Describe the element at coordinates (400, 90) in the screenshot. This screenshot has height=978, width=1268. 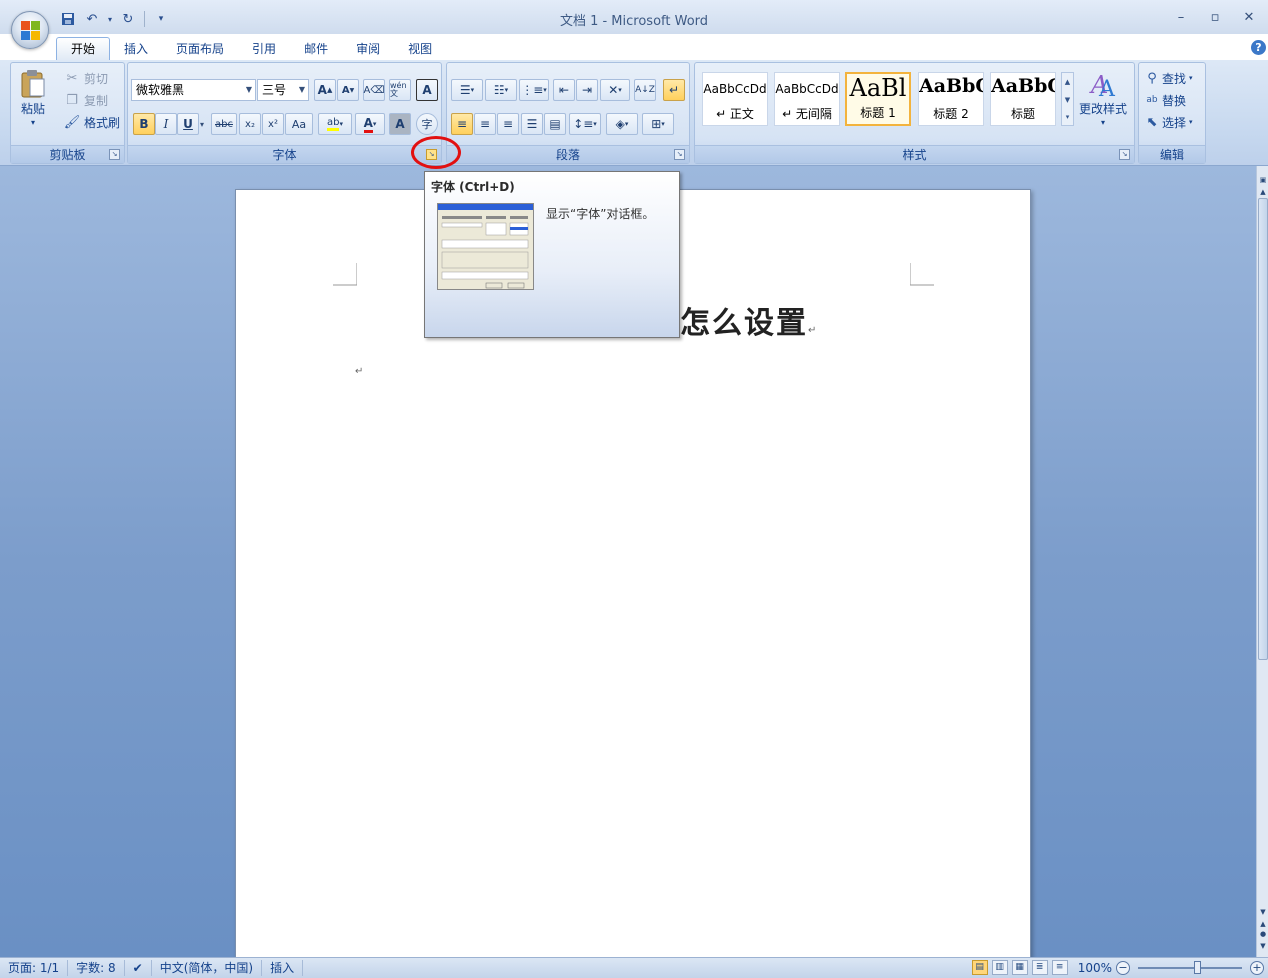
I see `phonetic-guide-button: wén 文` at that location.